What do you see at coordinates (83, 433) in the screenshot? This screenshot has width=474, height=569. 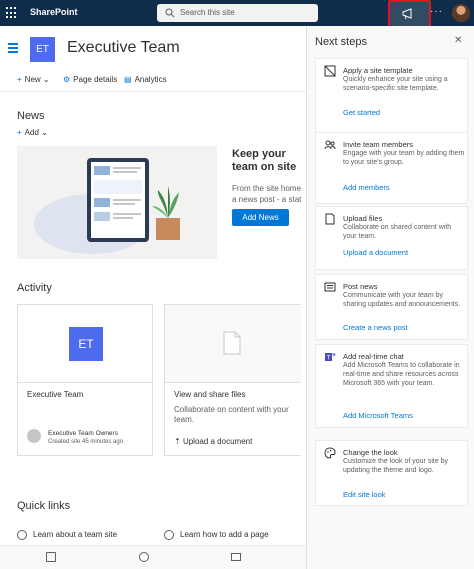 I see `activity-card-owner: Executive Team Owners` at bounding box center [83, 433].